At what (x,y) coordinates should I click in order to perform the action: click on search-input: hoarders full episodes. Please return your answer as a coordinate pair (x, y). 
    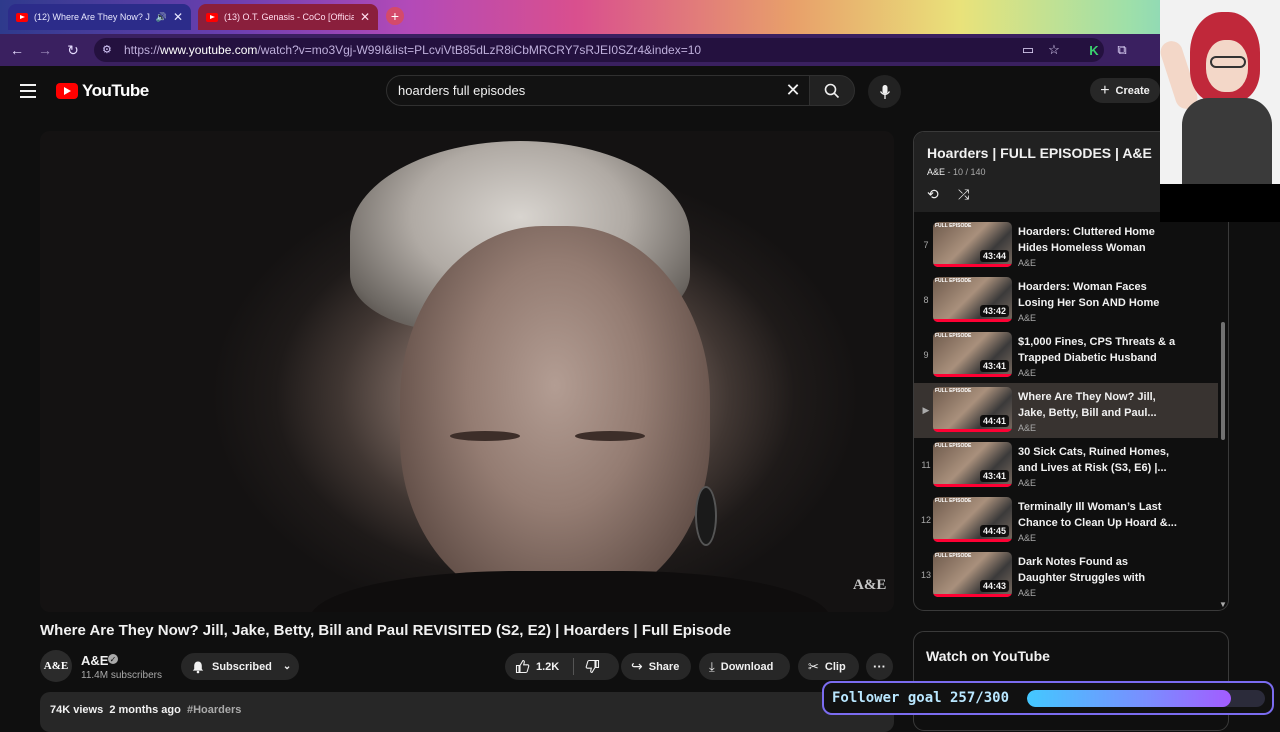
    Looking at the image, I should click on (598, 90).